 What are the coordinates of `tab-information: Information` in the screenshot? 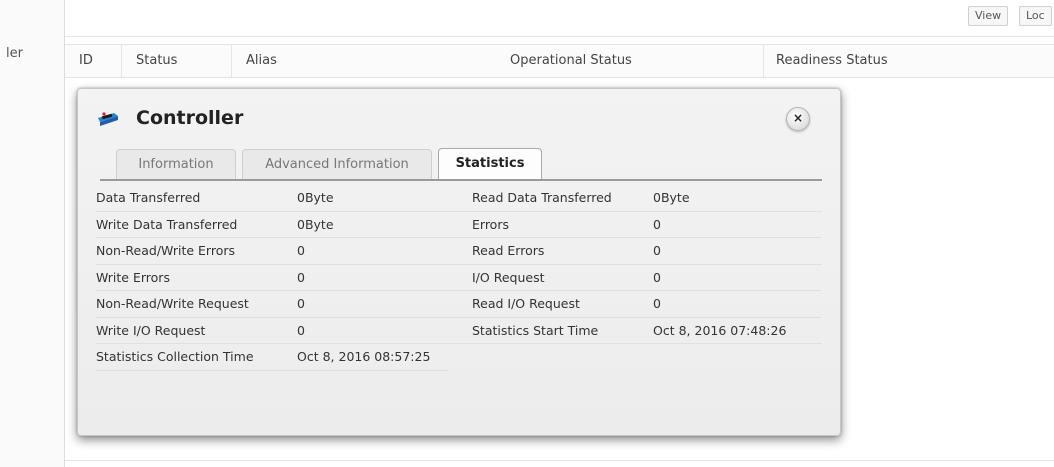 It's located at (176, 164).